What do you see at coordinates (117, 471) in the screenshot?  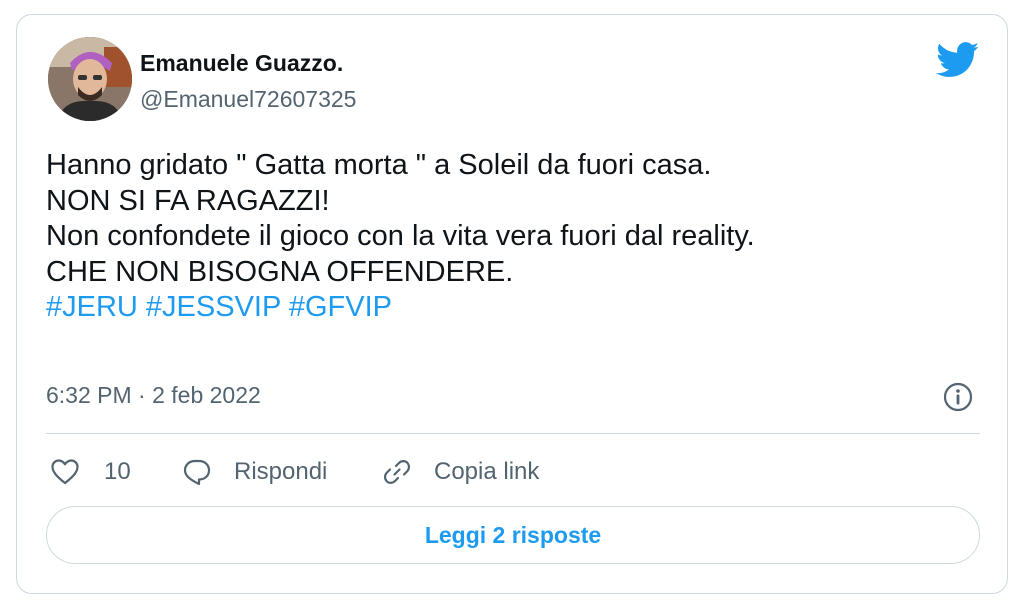 I see `like-count: 10` at bounding box center [117, 471].